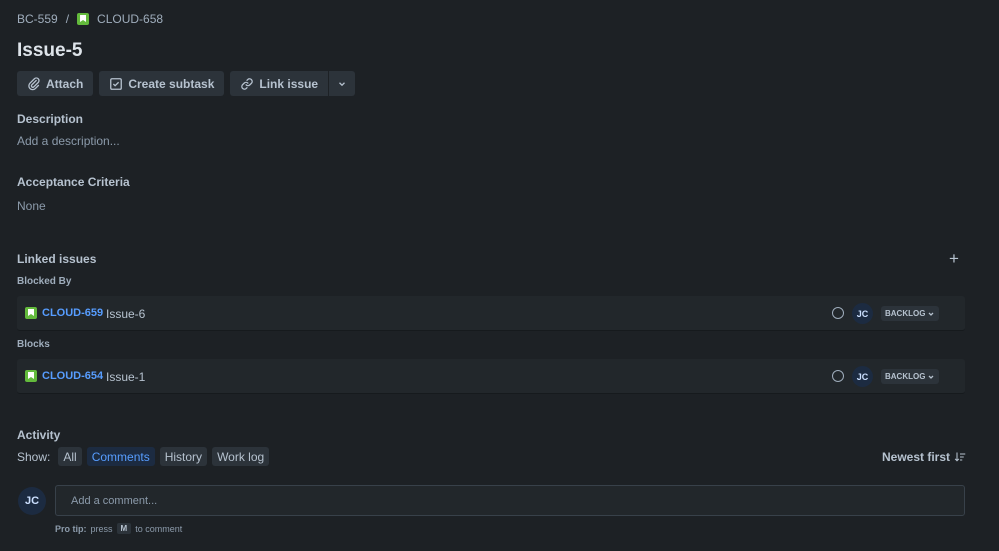 The image size is (999, 551). What do you see at coordinates (954, 258) in the screenshot?
I see `add-linked-issue-button: +` at bounding box center [954, 258].